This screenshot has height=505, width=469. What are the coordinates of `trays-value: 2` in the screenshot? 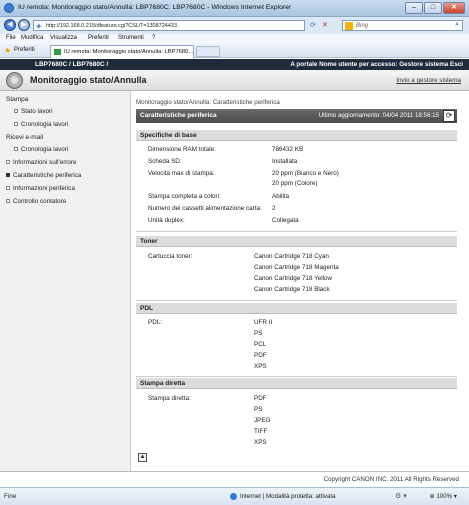 It's located at (274, 208).